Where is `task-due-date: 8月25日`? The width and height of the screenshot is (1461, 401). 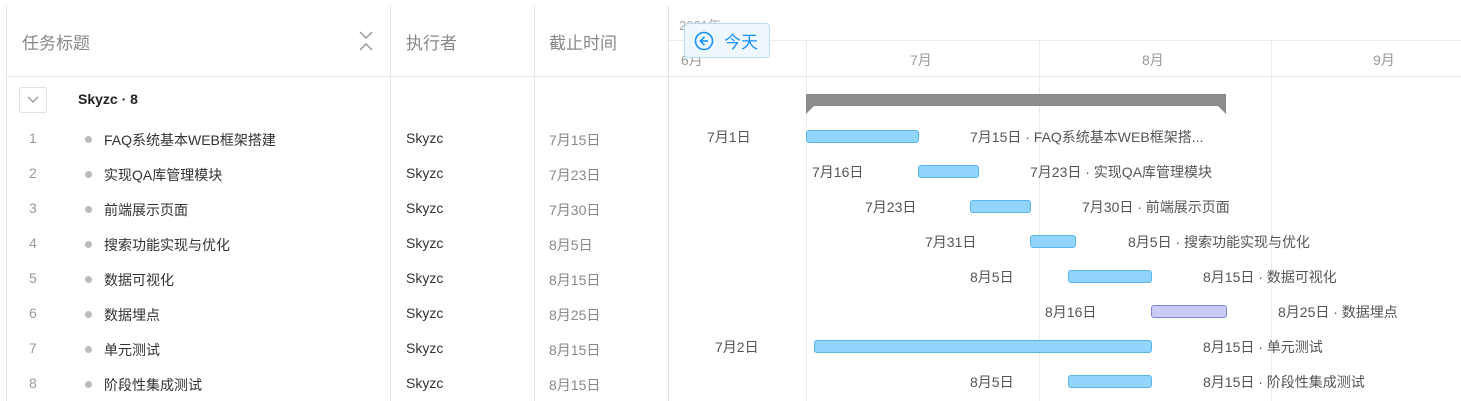 task-due-date: 8月25日 is located at coordinates (574, 315).